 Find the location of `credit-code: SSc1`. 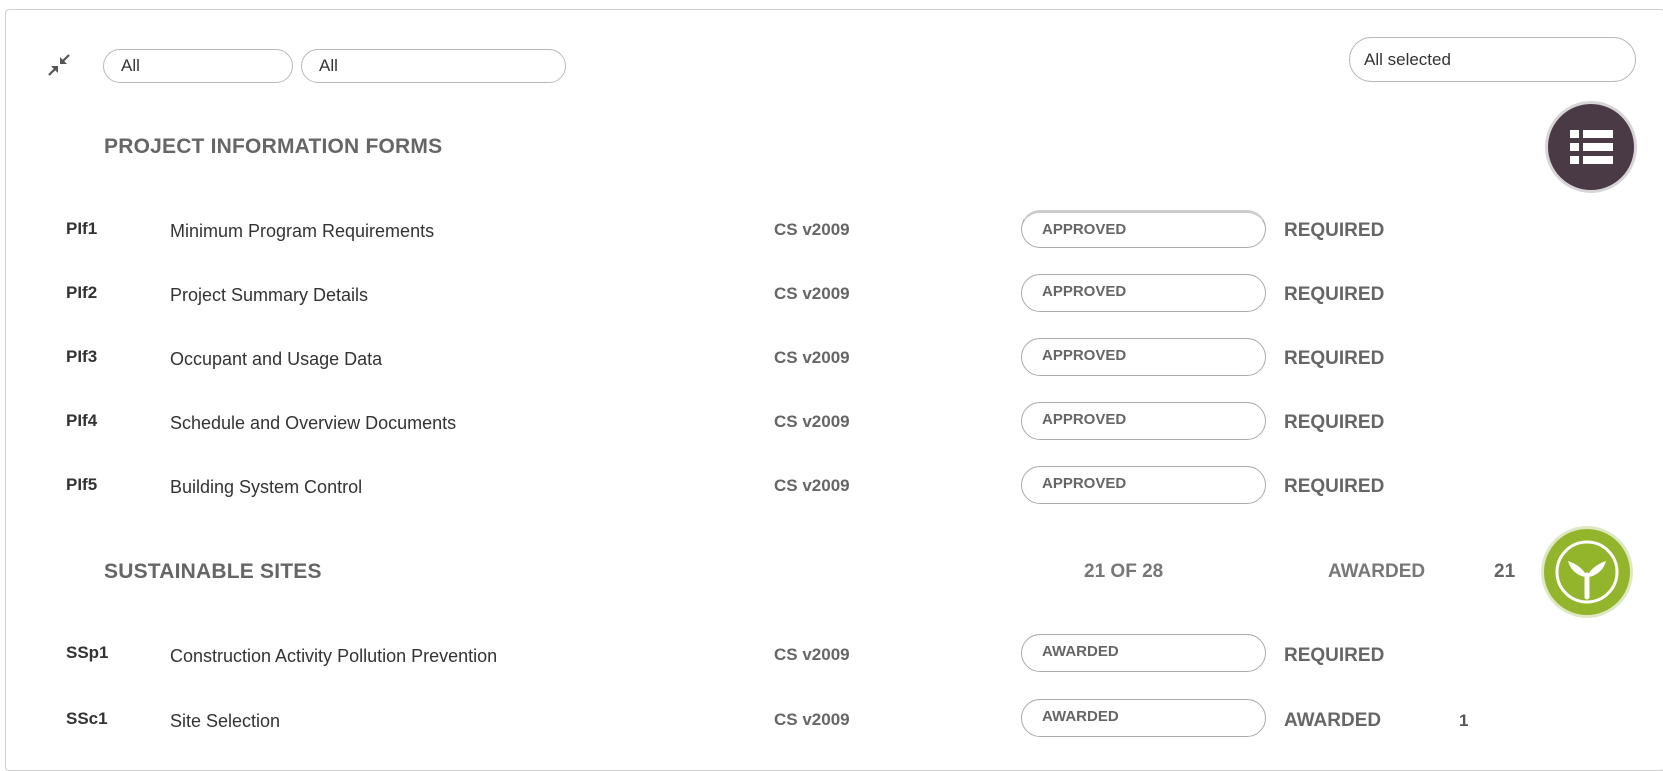

credit-code: SSc1 is located at coordinates (87, 718).